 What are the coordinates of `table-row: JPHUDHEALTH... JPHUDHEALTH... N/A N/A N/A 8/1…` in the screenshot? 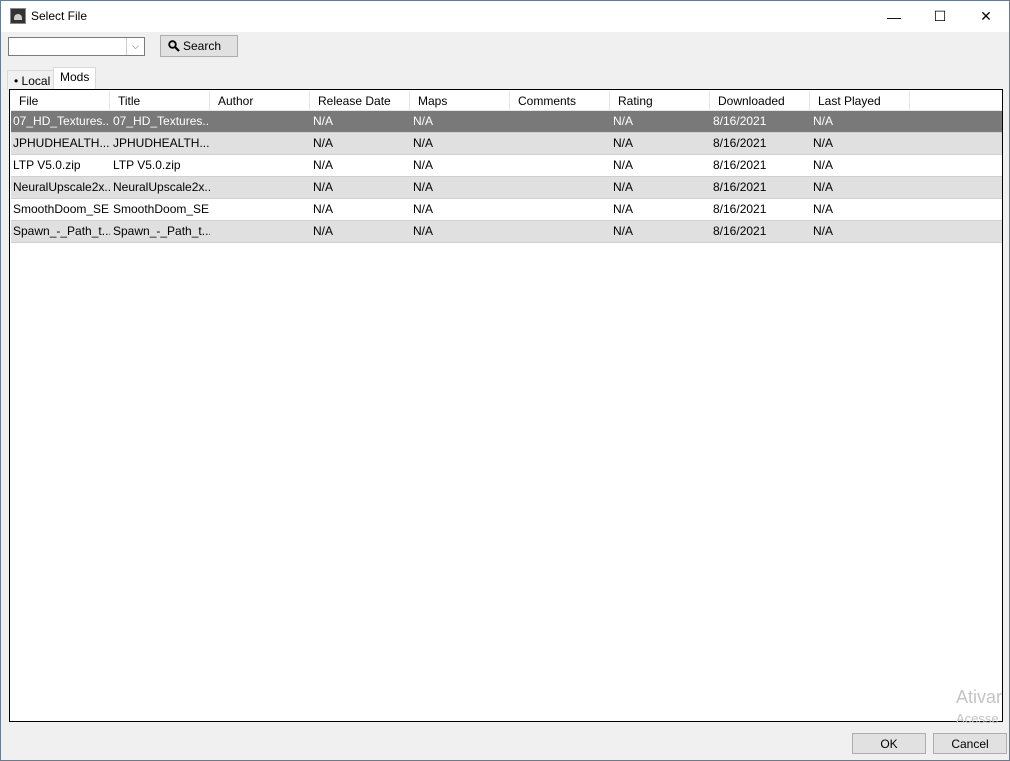 It's located at (506, 144).